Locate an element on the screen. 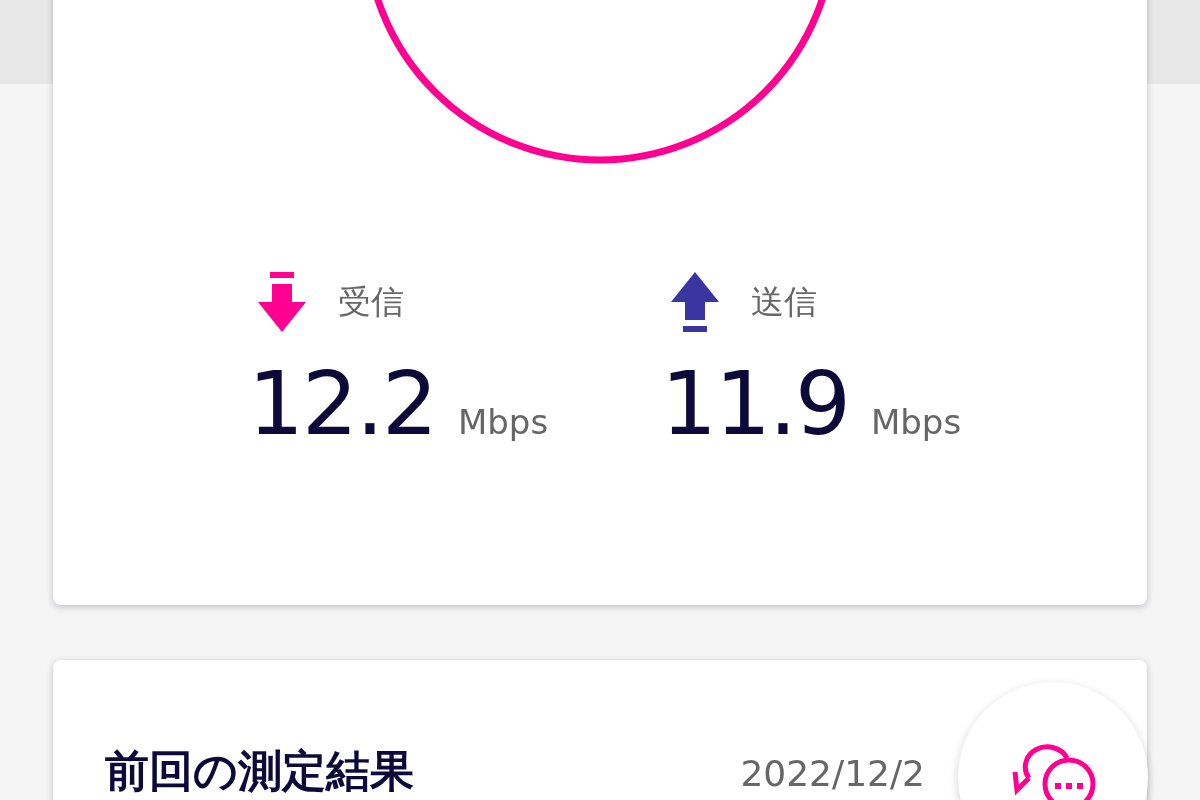  download-arrow-icon is located at coordinates (282, 302).